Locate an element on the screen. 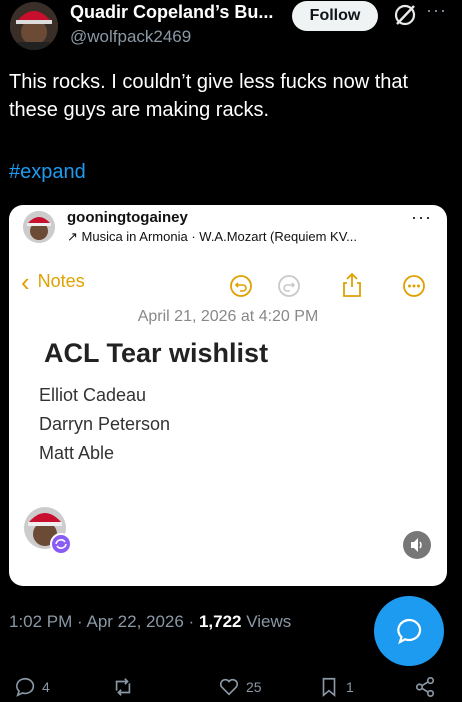 The width and height of the screenshot is (462, 702). views-label: Views is located at coordinates (266, 621).